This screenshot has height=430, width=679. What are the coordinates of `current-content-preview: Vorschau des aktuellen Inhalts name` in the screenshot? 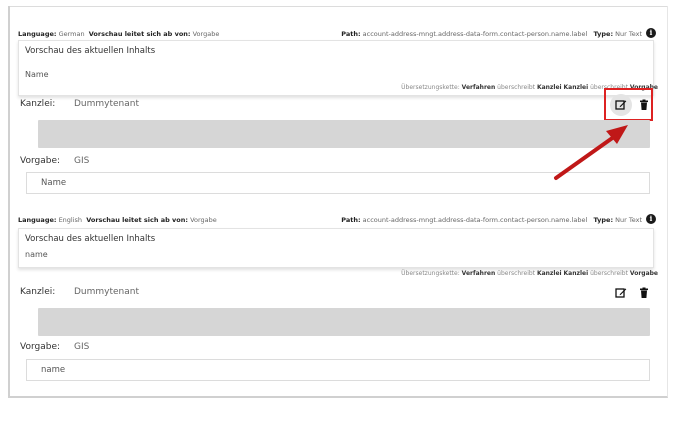 It's located at (336, 248).